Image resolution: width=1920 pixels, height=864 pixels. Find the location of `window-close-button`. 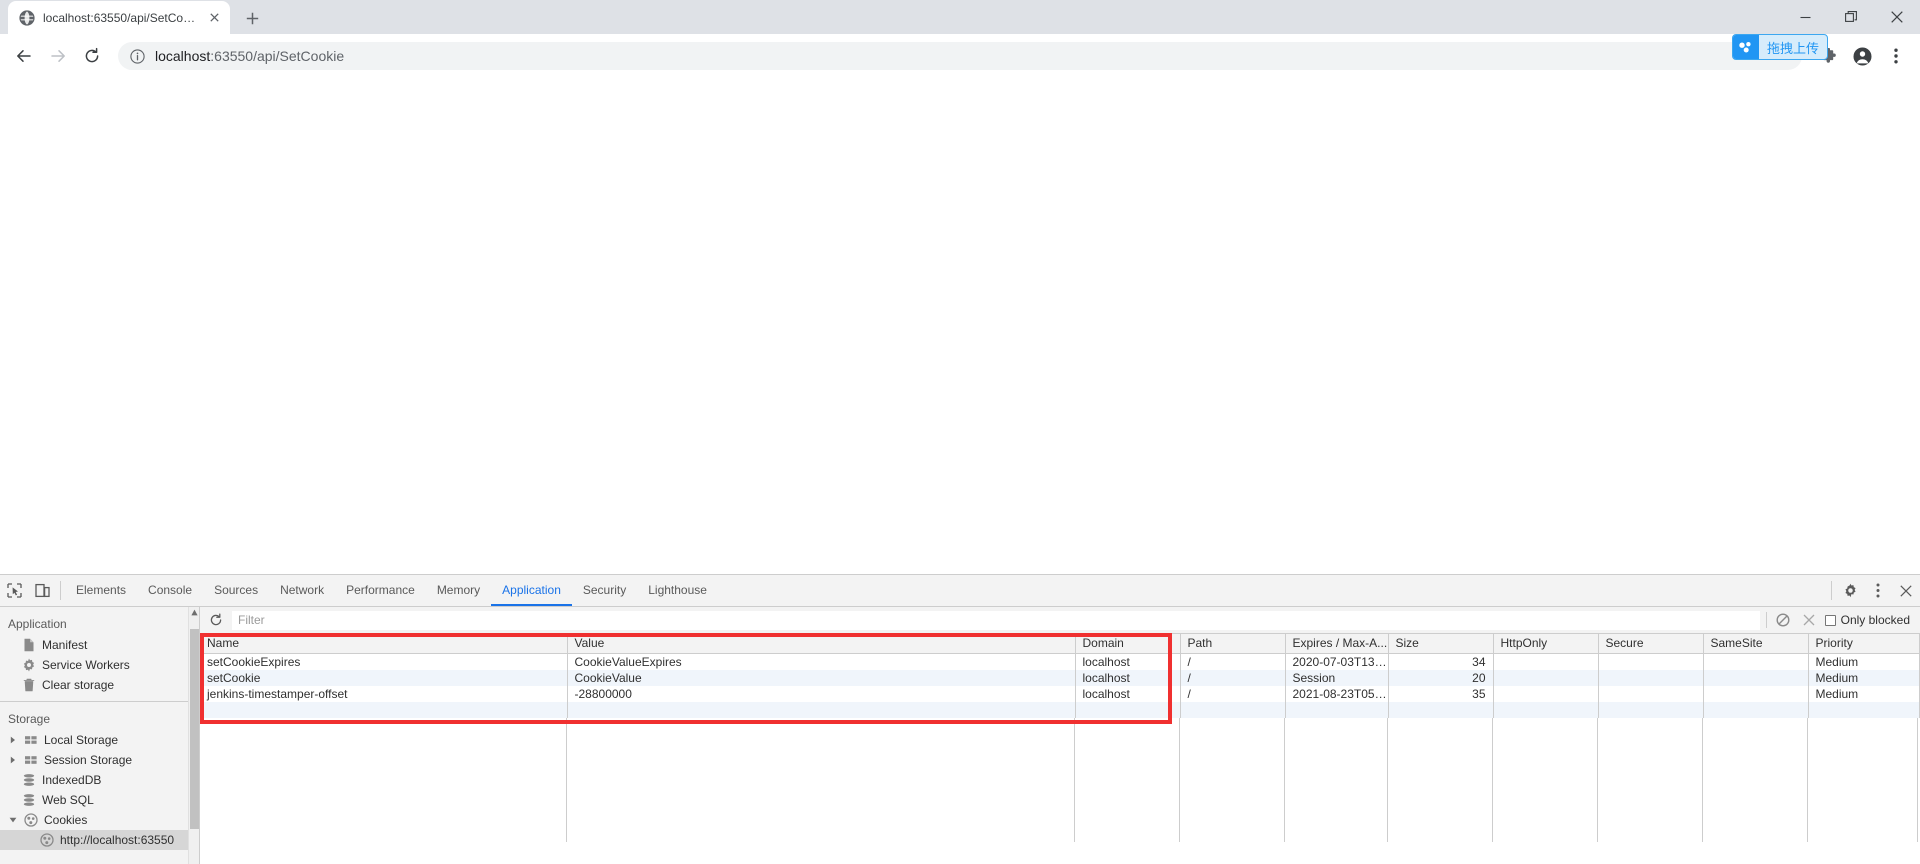

window-close-button is located at coordinates (1897, 17).